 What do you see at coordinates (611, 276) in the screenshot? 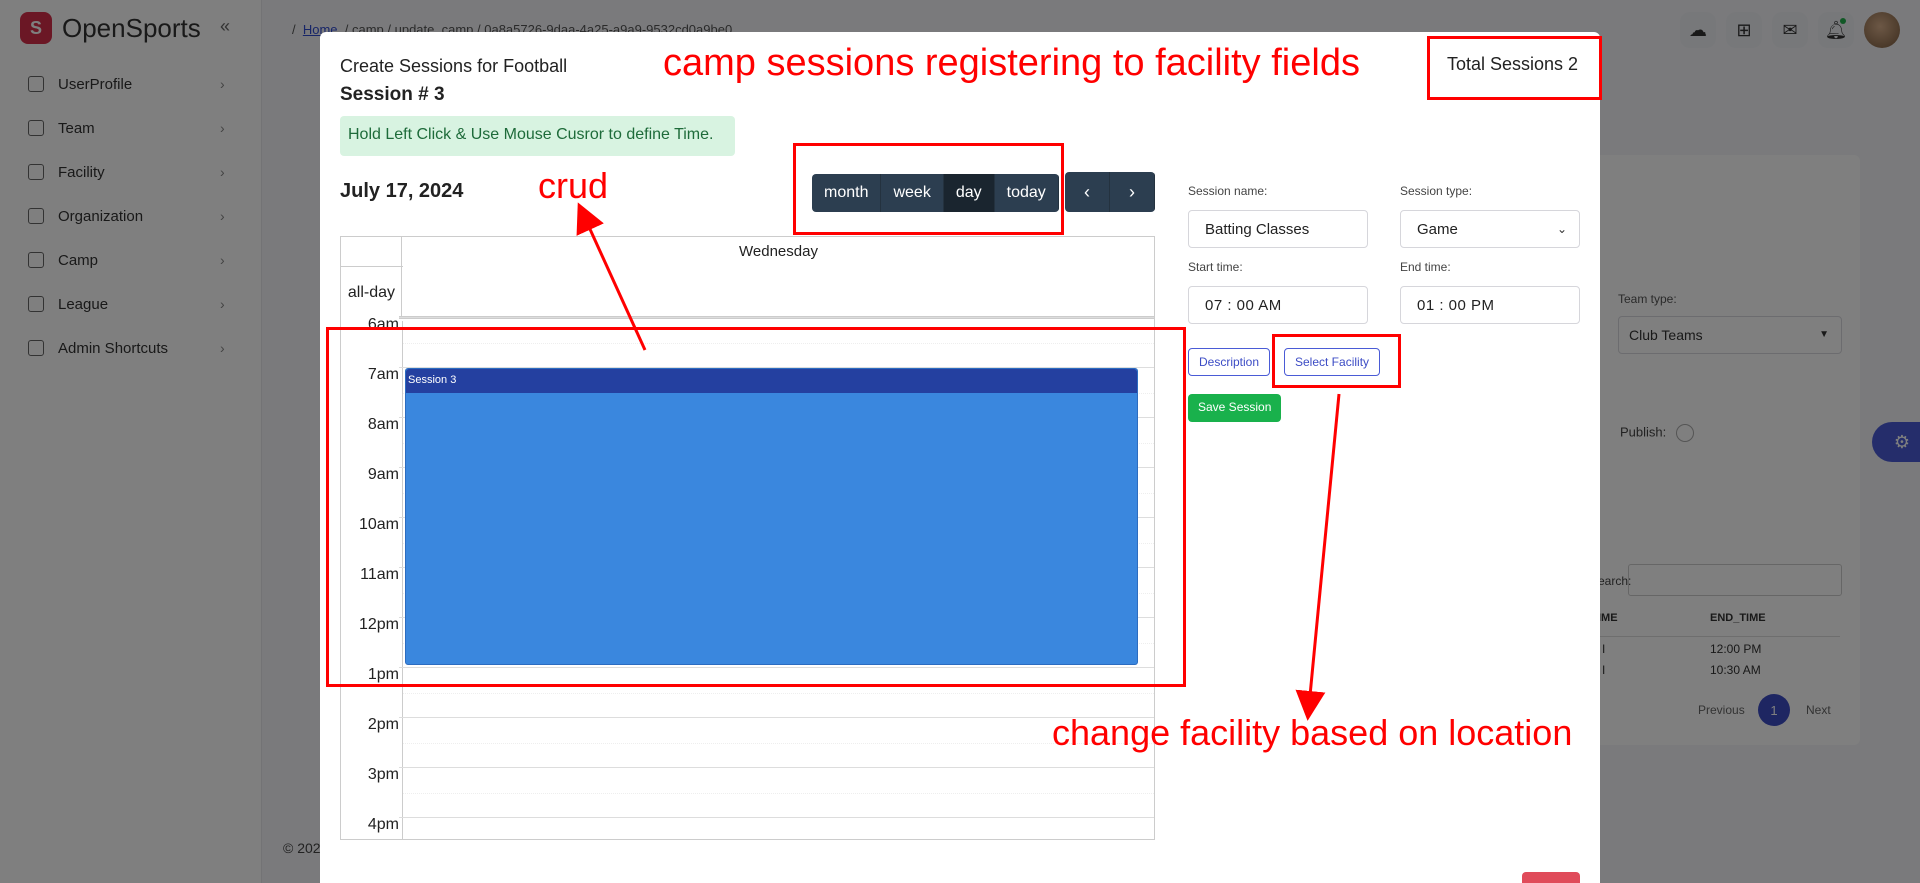
I see `arrow-crud` at bounding box center [611, 276].